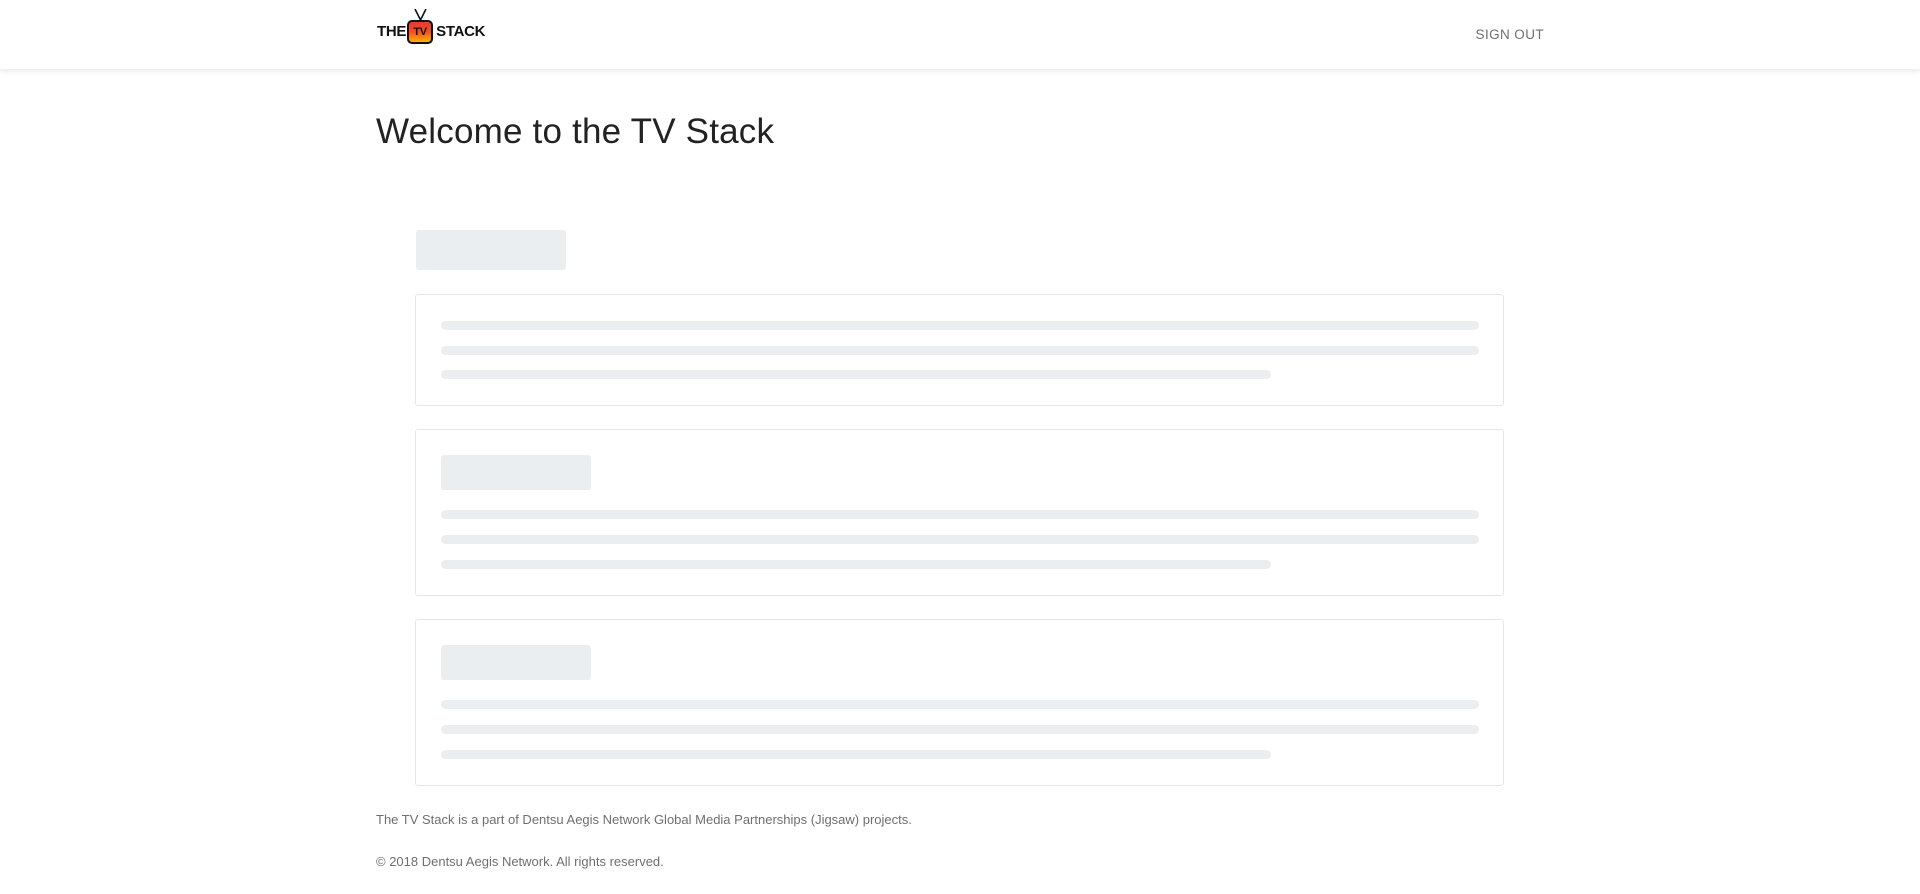 The height and width of the screenshot is (894, 1920). I want to click on top-navbar: THE TV STACK SIGN OUT, so click(960, 34).